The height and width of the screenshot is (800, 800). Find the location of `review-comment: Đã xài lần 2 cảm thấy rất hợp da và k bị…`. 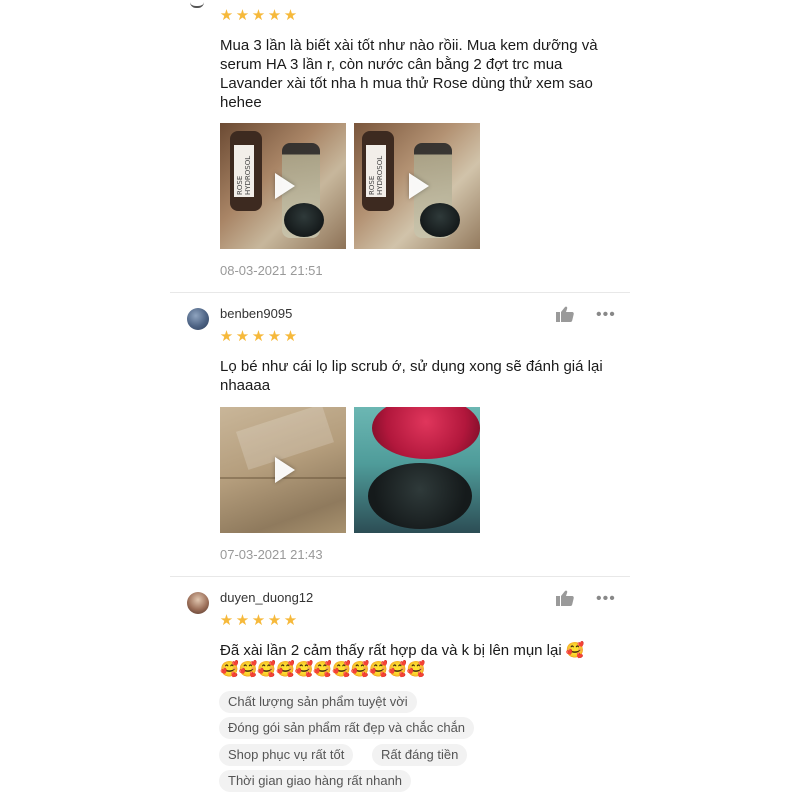

review-comment: Đã xài lần 2 cảm thấy rất hợp da và k bị… is located at coordinates (430, 660).